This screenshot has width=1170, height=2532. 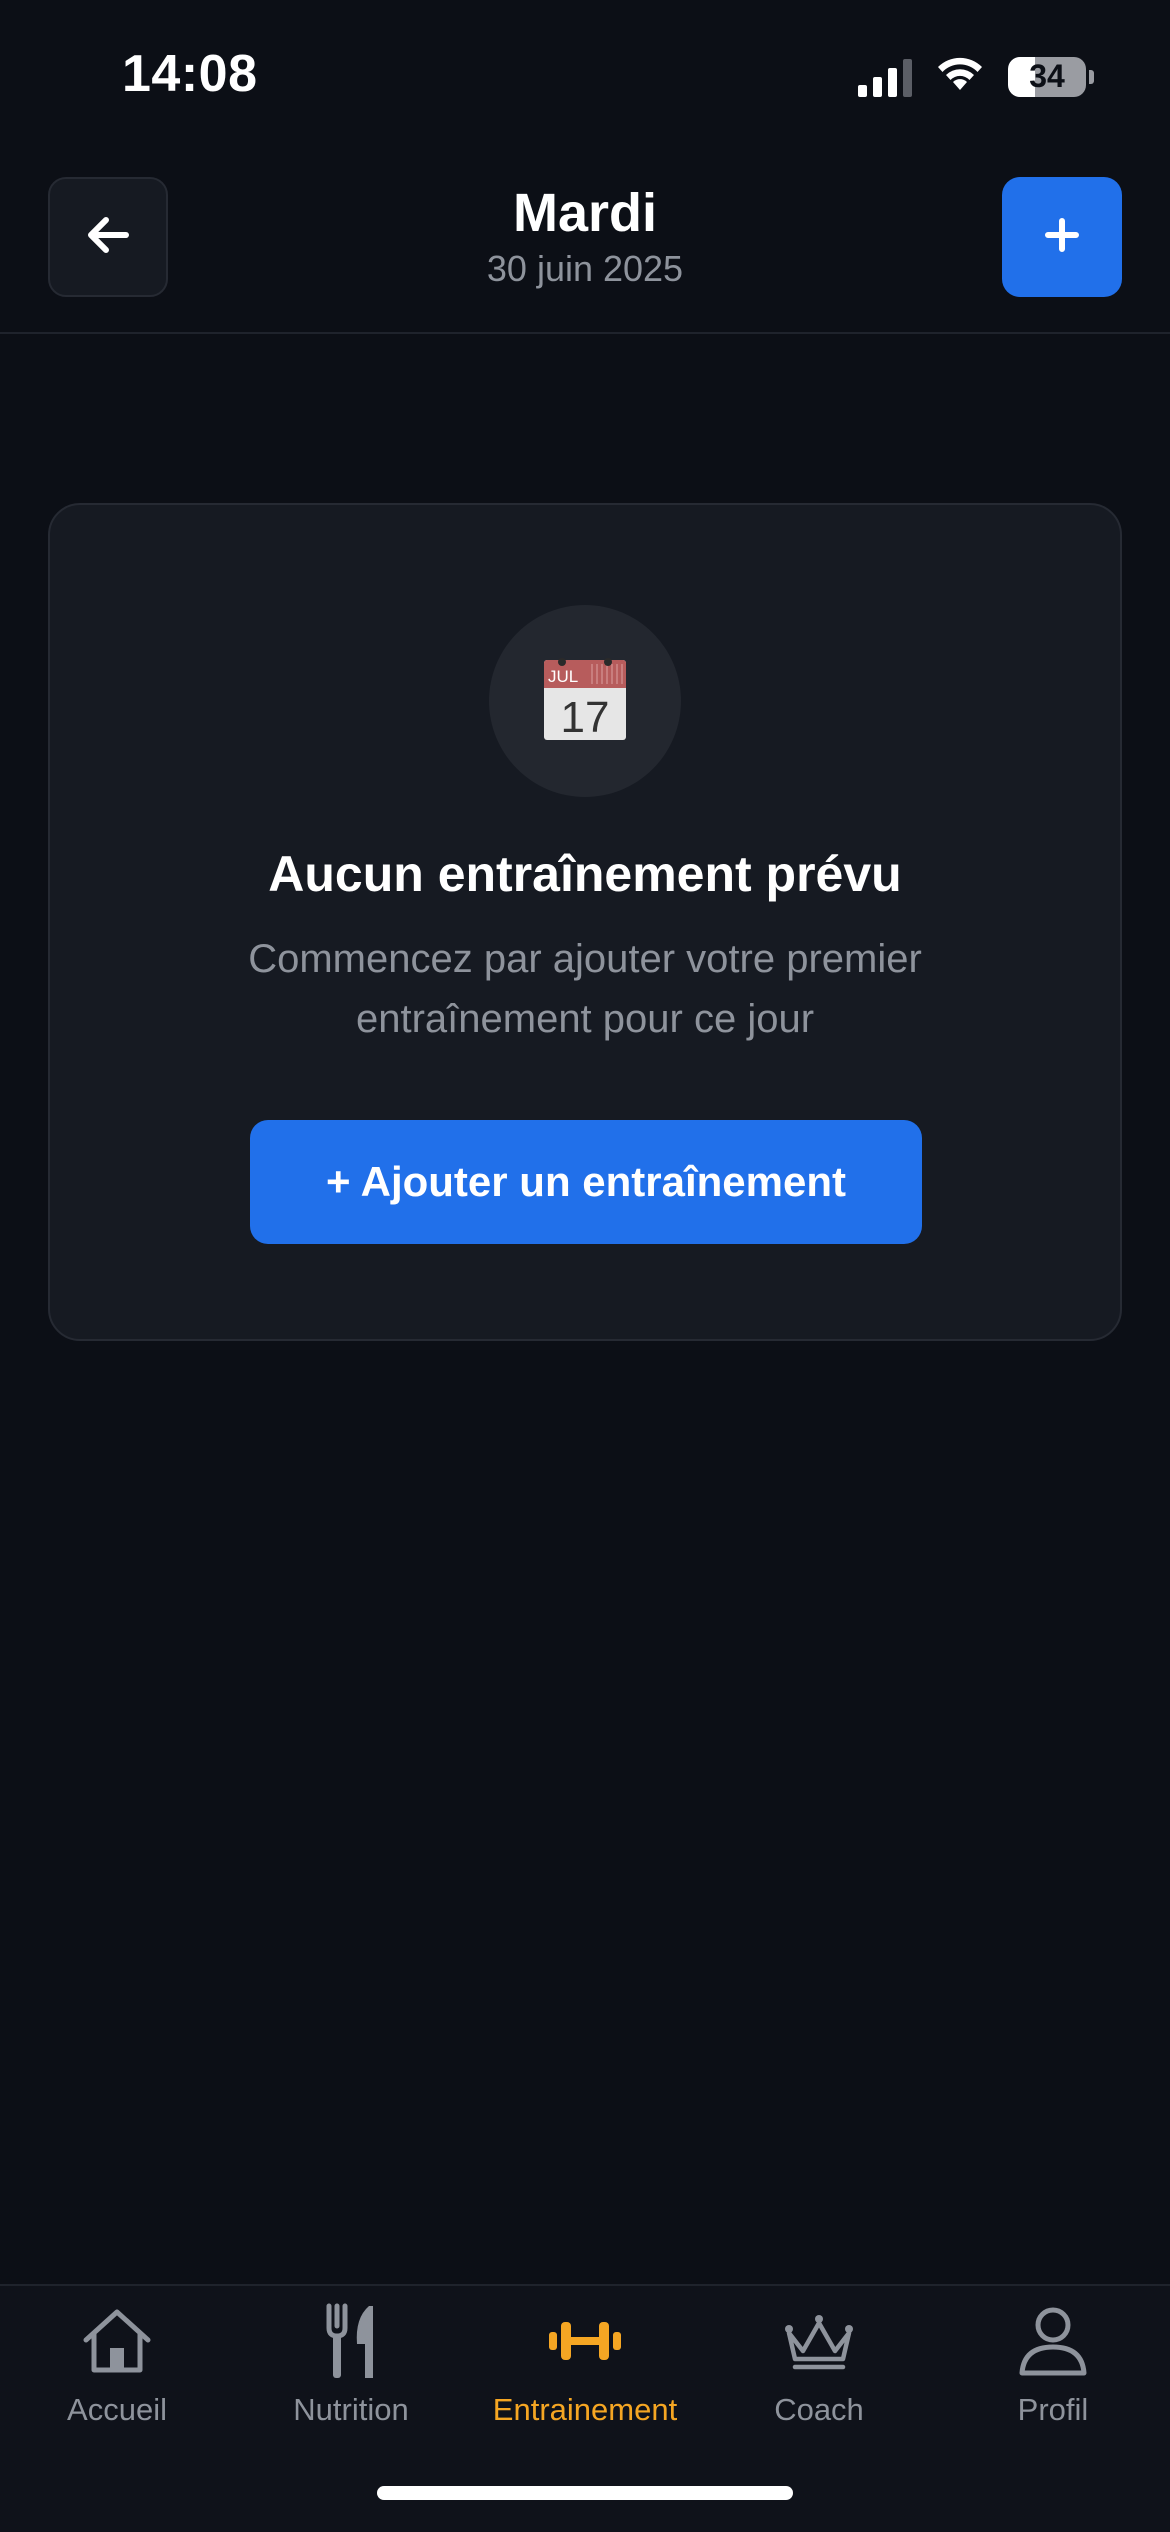 What do you see at coordinates (351, 2409) in the screenshot?
I see `tab-label: Nutrition` at bounding box center [351, 2409].